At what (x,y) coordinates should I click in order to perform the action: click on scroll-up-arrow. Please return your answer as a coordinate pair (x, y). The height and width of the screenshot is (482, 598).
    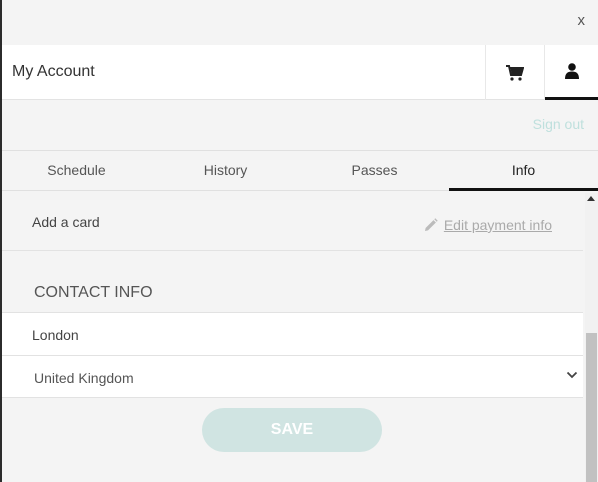
    Looking at the image, I should click on (591, 198).